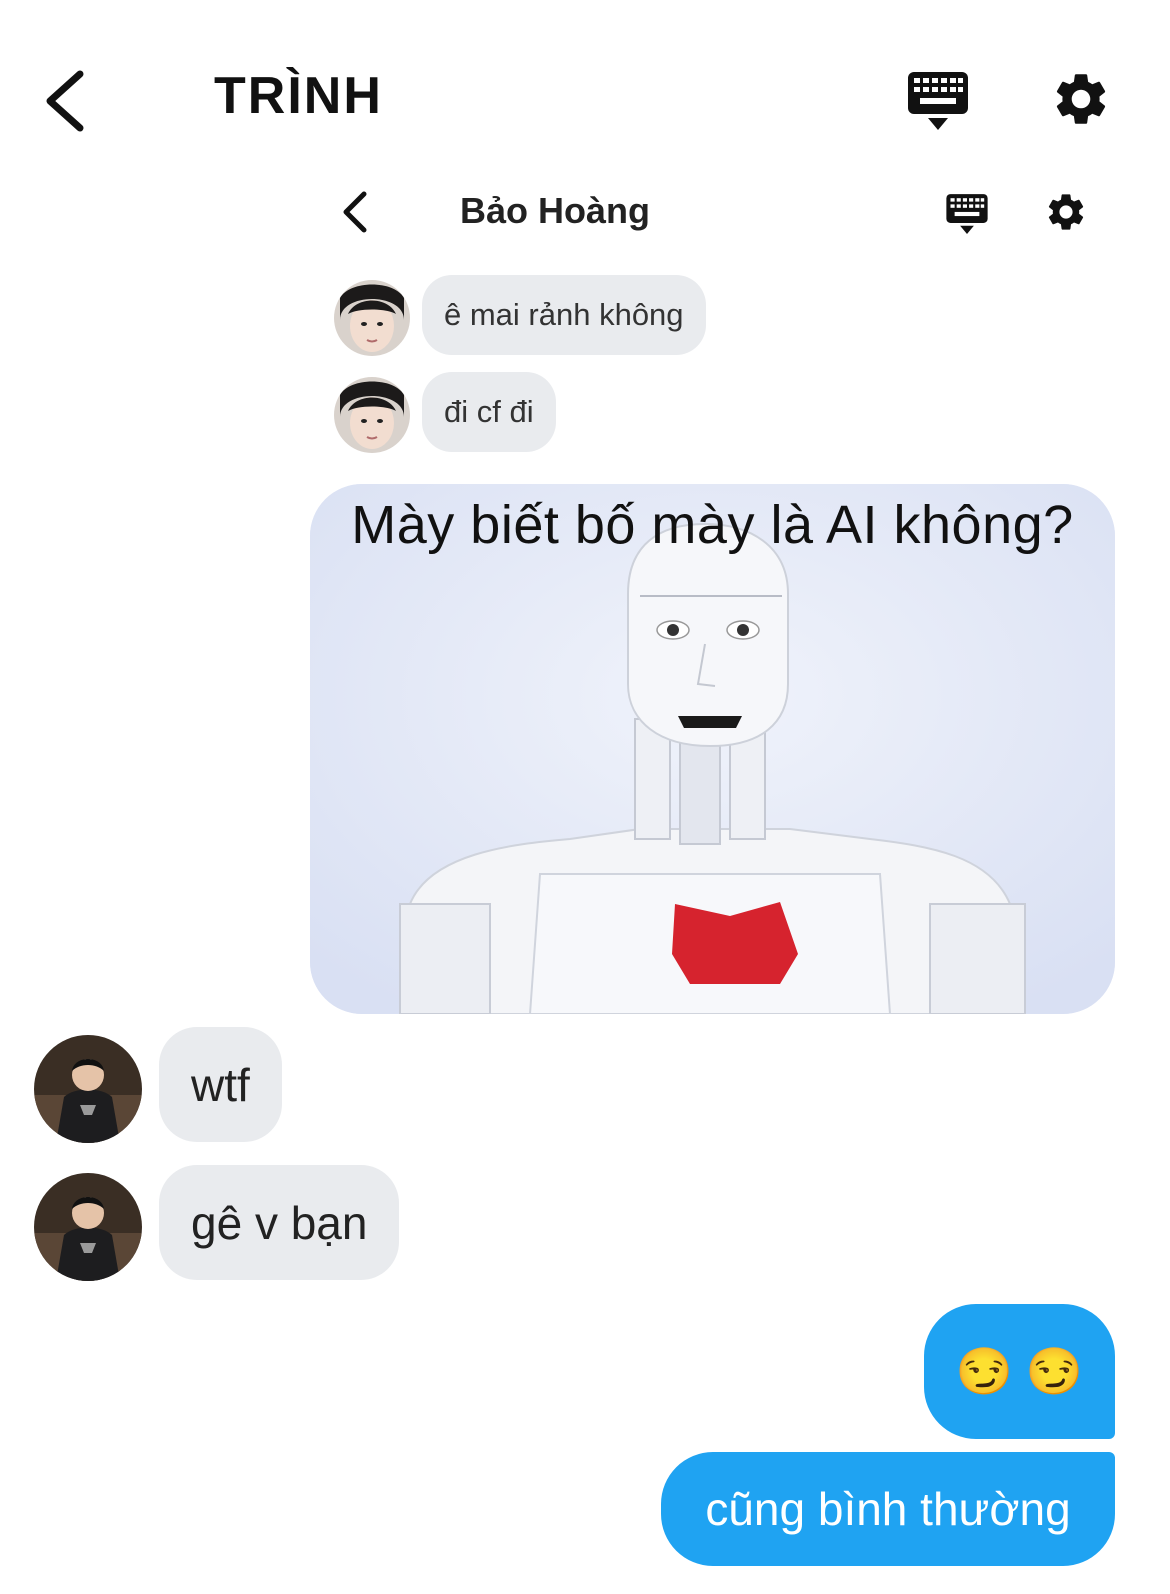  What do you see at coordinates (712, 525) in the screenshot?
I see `meme-caption: Mày biết bố mày là AI không?` at bounding box center [712, 525].